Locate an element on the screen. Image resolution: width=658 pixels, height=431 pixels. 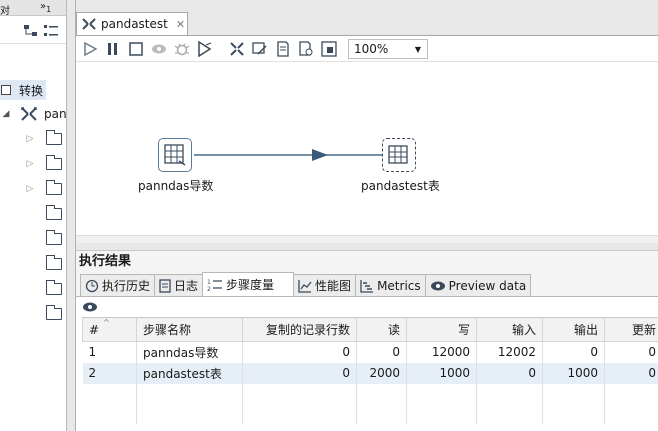
column-header: 输出 is located at coordinates (573, 329).